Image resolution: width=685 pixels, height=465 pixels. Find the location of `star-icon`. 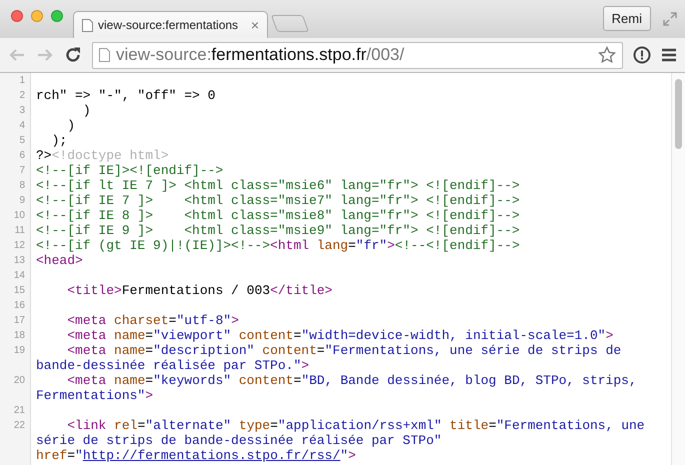

star-icon is located at coordinates (607, 55).